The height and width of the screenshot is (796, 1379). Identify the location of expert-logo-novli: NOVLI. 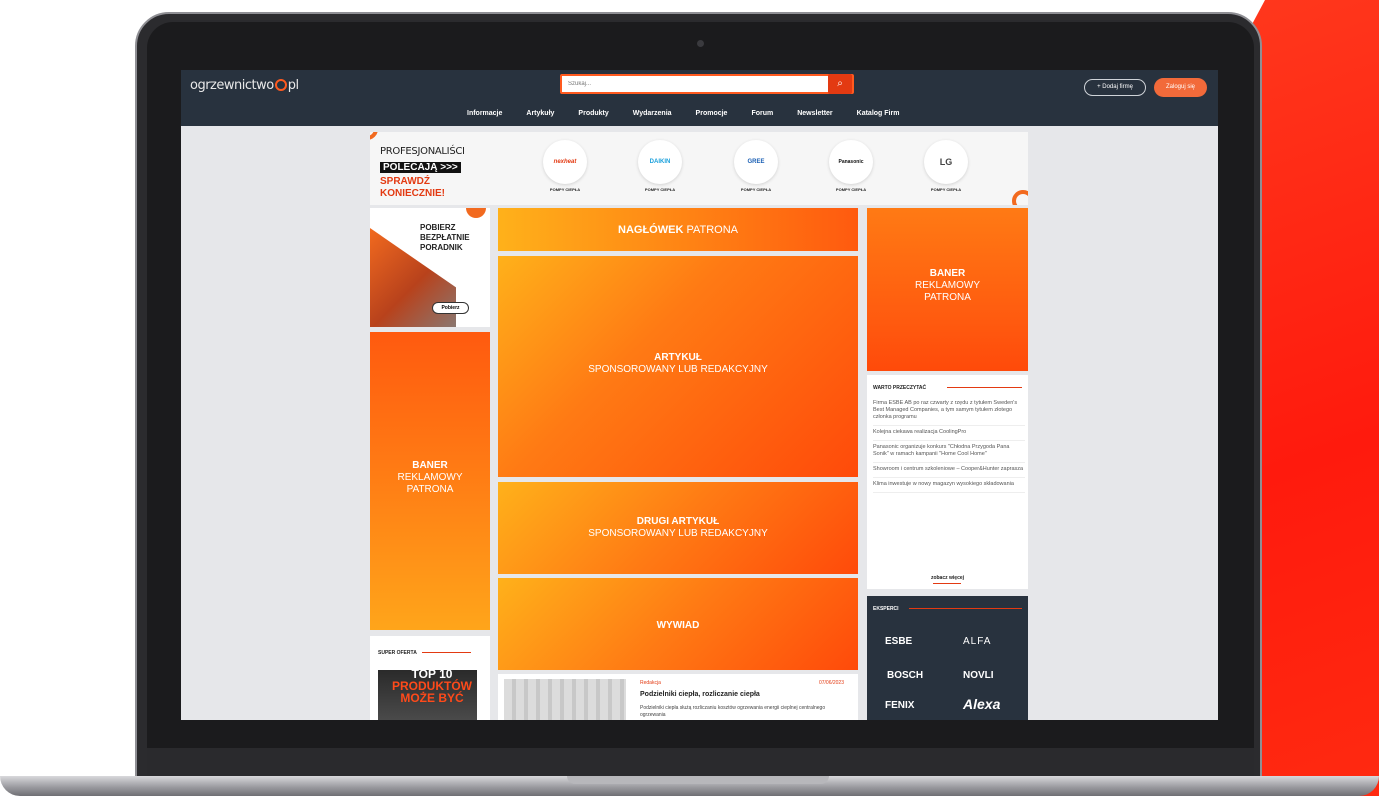
(978, 675).